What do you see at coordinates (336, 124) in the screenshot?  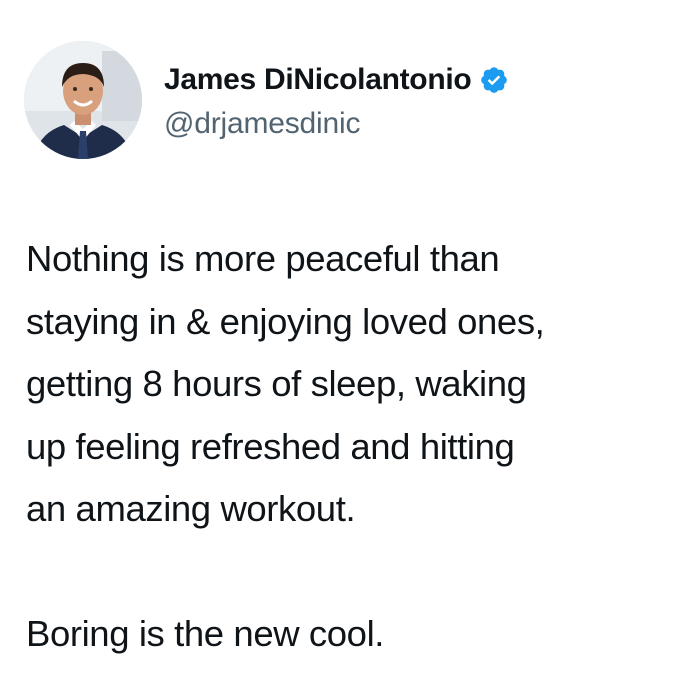 I see `handle: @drjamesdinic` at bounding box center [336, 124].